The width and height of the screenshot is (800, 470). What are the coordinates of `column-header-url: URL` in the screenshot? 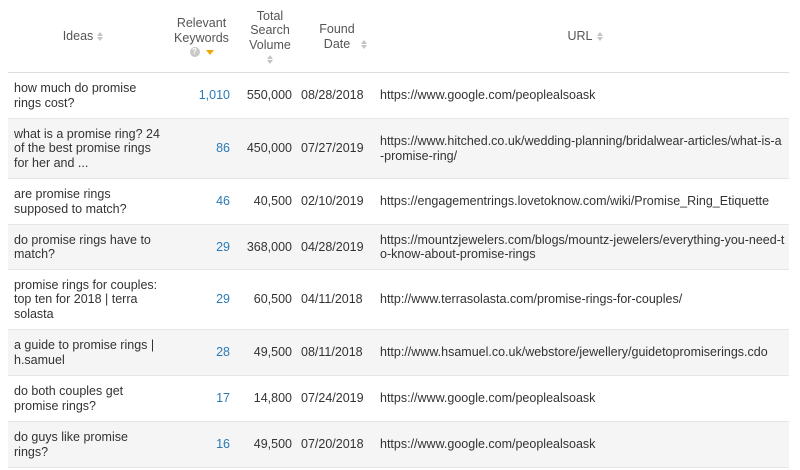 It's located at (585, 36).